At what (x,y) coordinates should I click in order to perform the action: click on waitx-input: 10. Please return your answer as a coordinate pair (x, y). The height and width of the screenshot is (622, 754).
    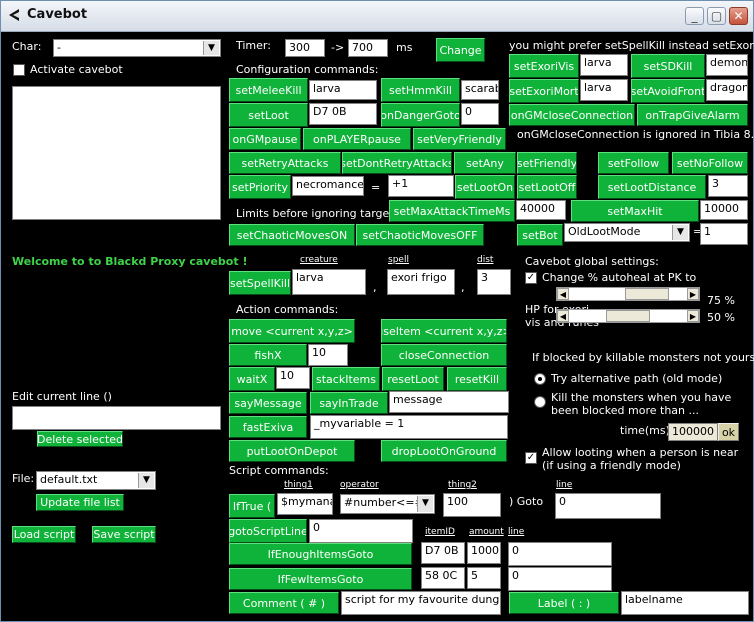
    Looking at the image, I should click on (293, 378).